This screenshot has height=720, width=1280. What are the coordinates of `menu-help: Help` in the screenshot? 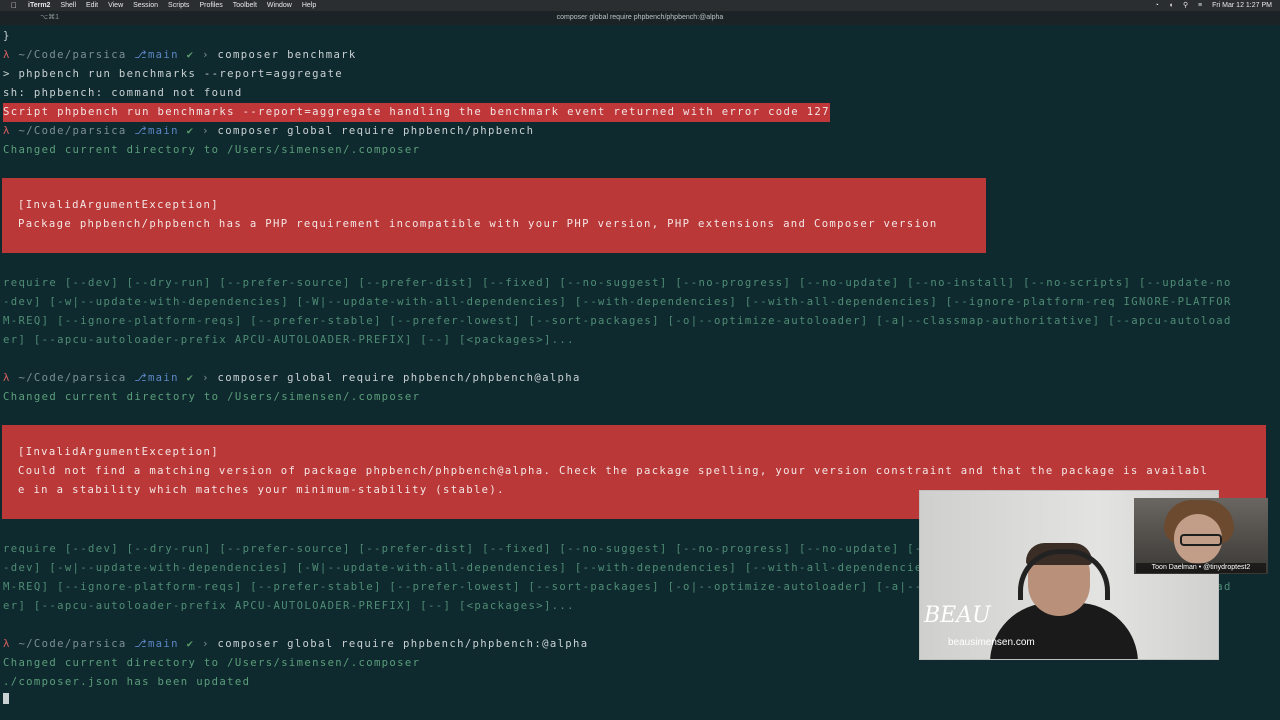 It's located at (309, 5).